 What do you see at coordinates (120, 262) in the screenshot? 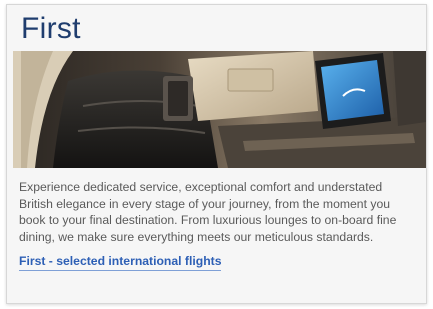
I see `selected-flights-link: First - selected international flights` at bounding box center [120, 262].